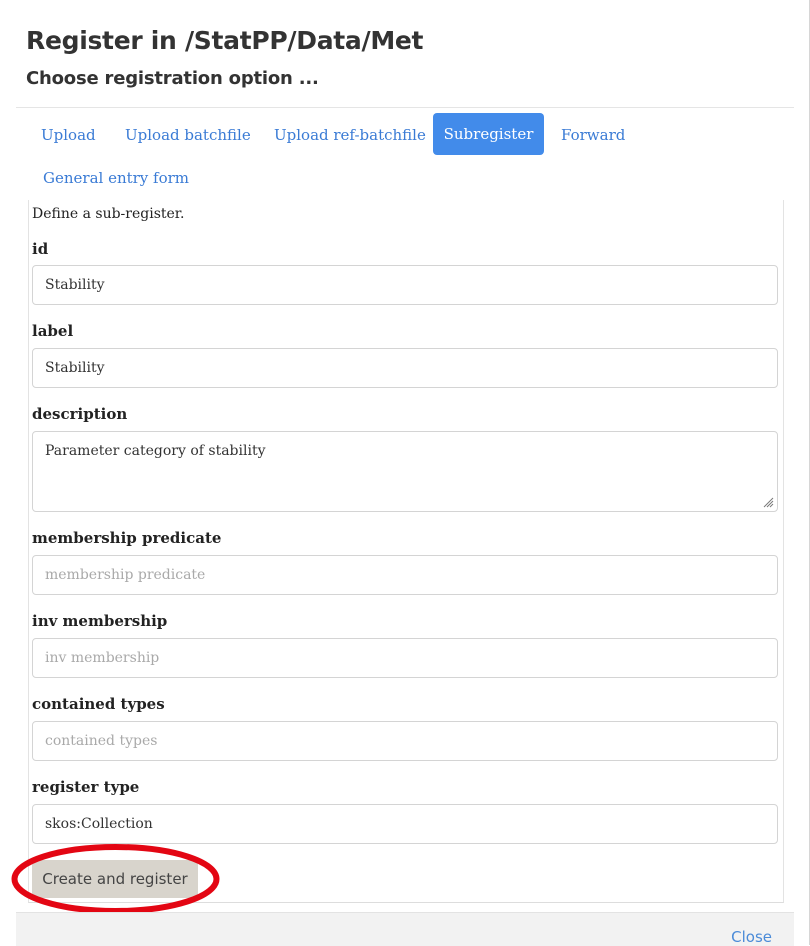 The width and height of the screenshot is (810, 946). Describe the element at coordinates (405, 285) in the screenshot. I see `id-input: Stability` at that location.